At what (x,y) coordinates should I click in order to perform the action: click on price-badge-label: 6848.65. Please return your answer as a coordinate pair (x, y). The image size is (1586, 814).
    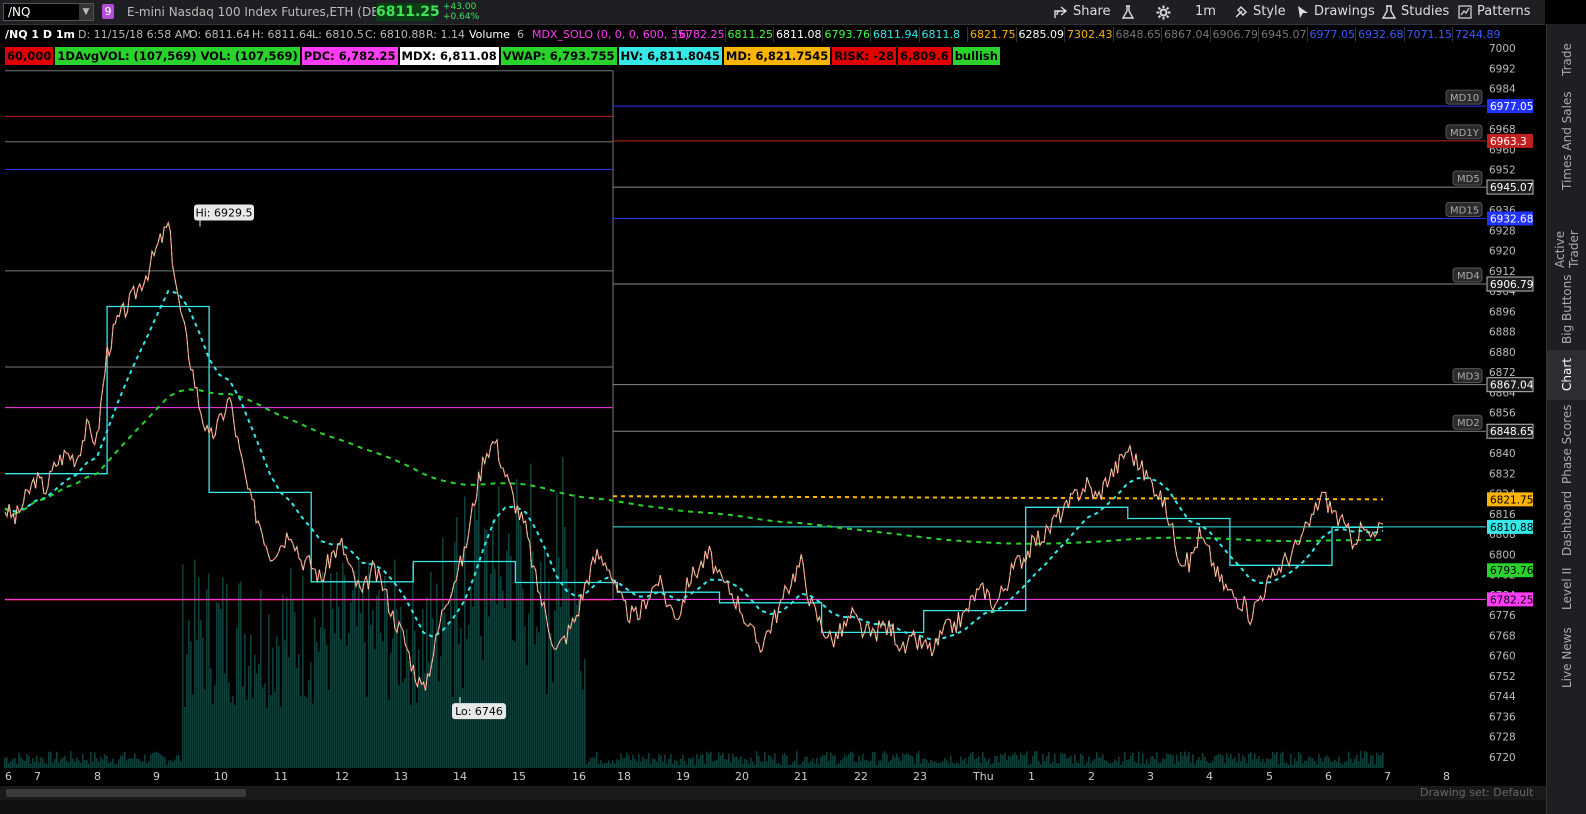
    Looking at the image, I should click on (1511, 432).